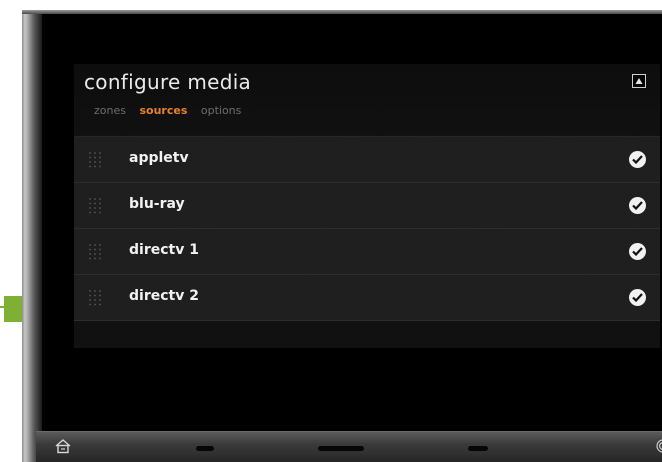 This screenshot has width=662, height=462. I want to click on tab-zones: zones, so click(110, 110).